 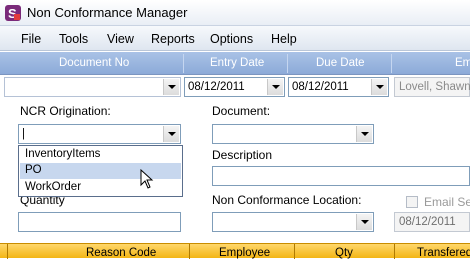 I want to click on mouse-cursor-icon, so click(x=147, y=179).